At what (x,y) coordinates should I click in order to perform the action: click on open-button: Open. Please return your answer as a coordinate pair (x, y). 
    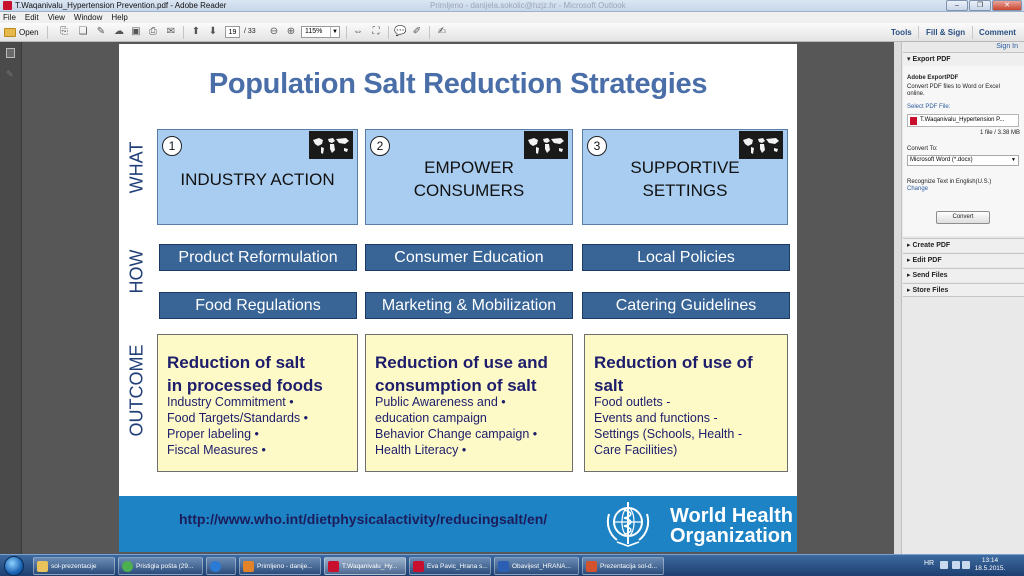
    Looking at the image, I should click on (21, 32).